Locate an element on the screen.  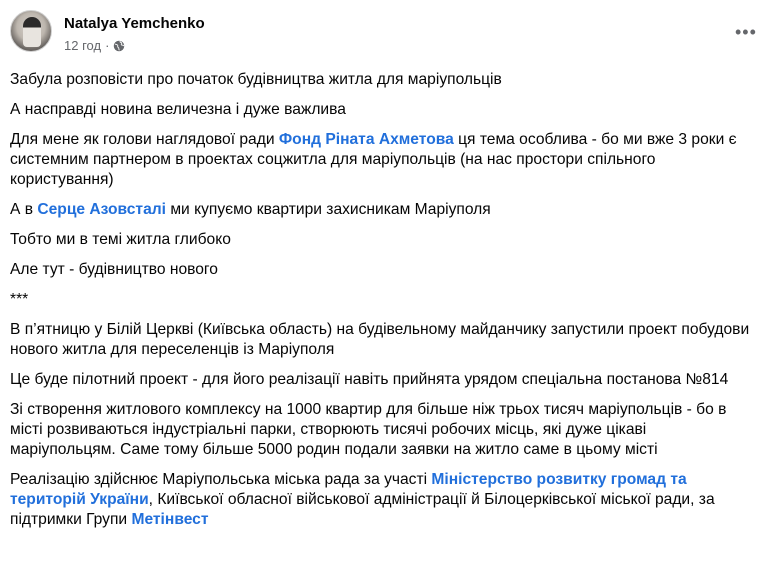
paragraph-text: Але тут - будівництво нового is located at coordinates (114, 269).